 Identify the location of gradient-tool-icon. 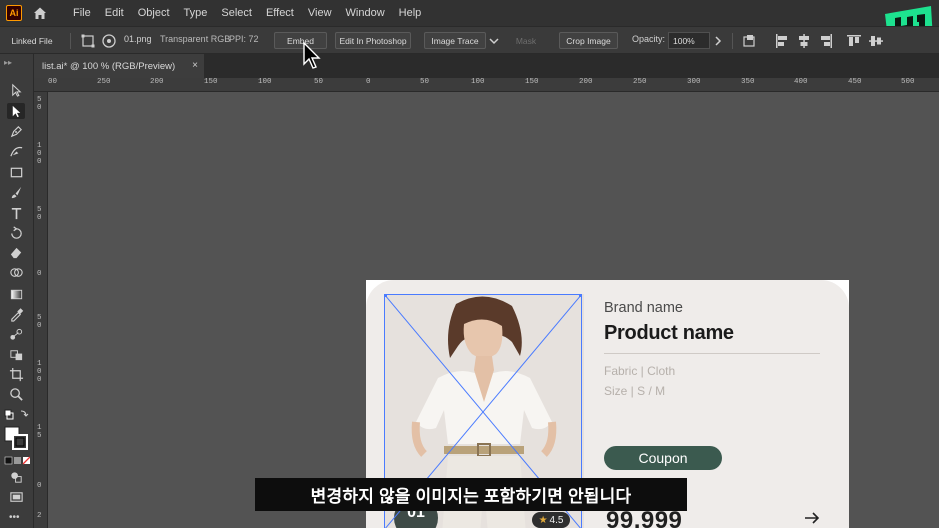
(16, 294).